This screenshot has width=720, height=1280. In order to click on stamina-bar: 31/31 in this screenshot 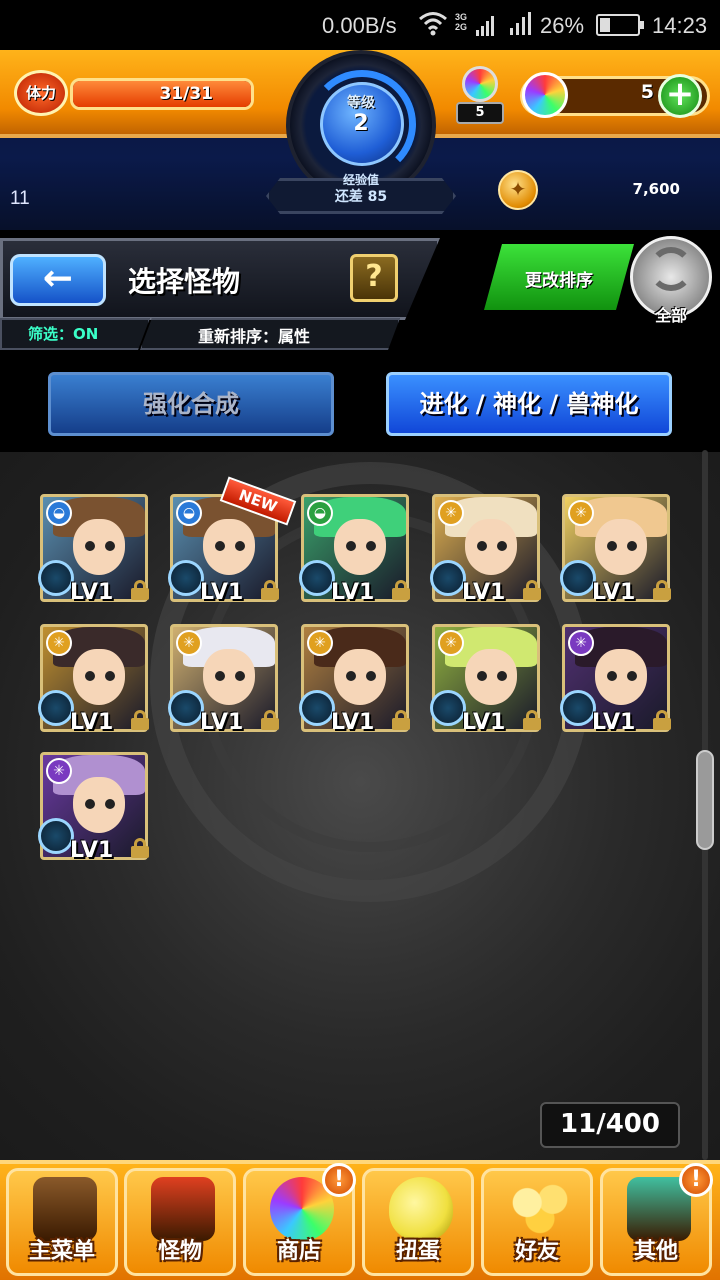, I will do `click(162, 94)`.